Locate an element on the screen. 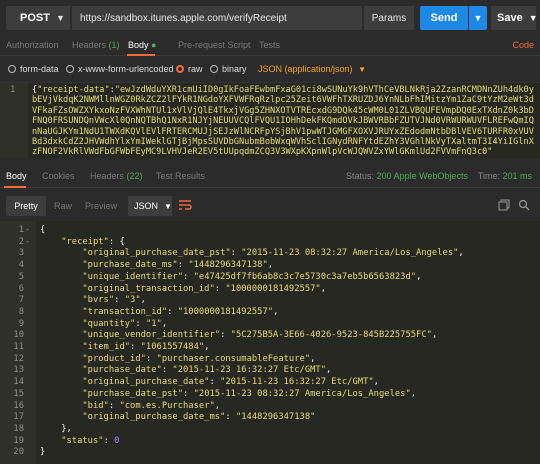 The height and width of the screenshot is (464, 540). radio-binary-label: binary is located at coordinates (234, 69).